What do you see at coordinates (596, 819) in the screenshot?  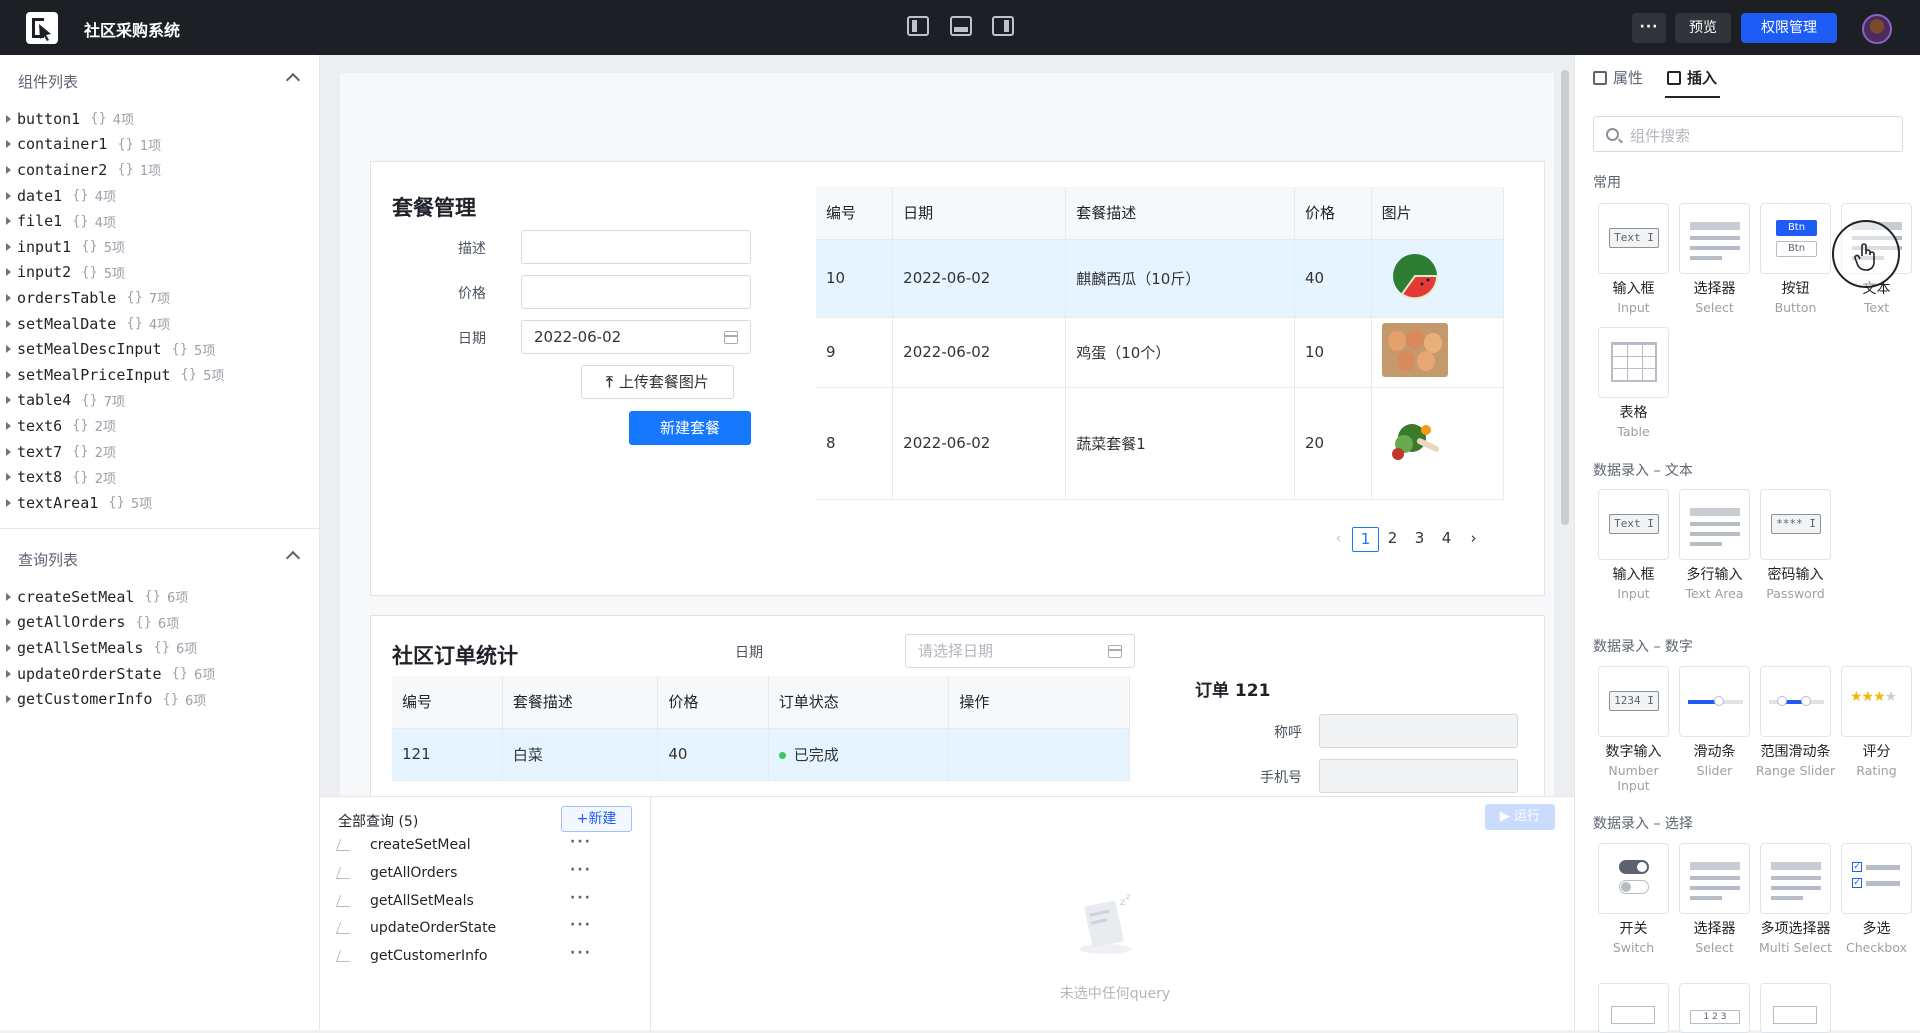 I see `new-query-button: +新建` at bounding box center [596, 819].